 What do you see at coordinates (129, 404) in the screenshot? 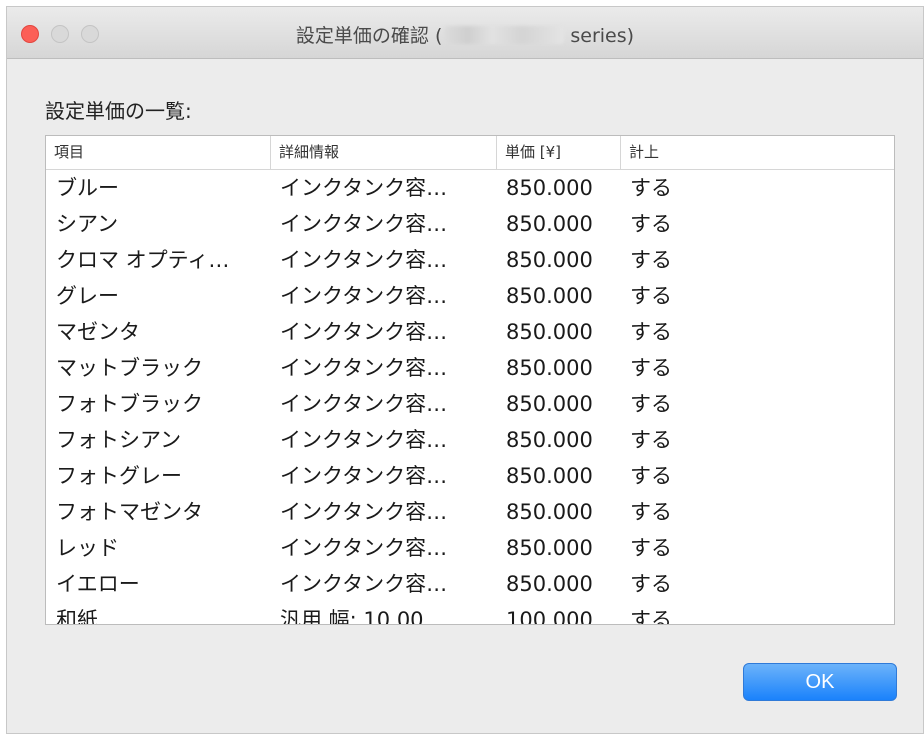
I see `cell-item: フォトブラック` at bounding box center [129, 404].